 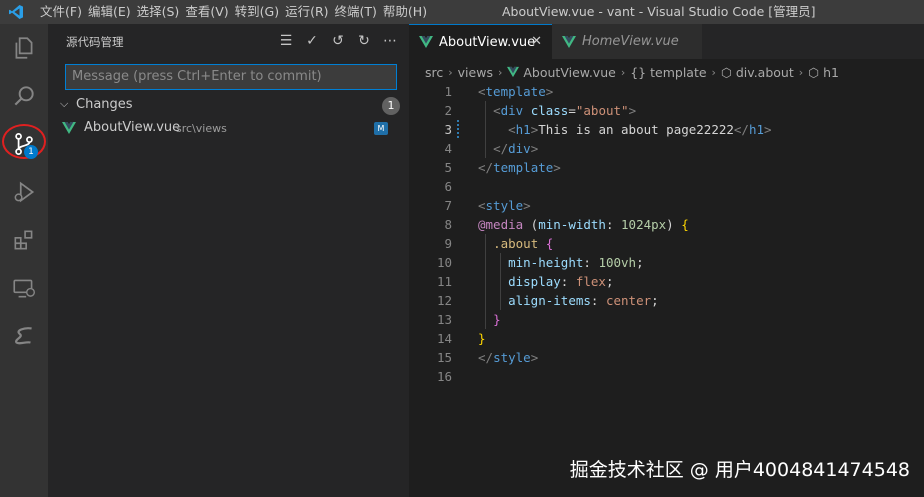 What do you see at coordinates (765, 72) in the screenshot?
I see `breadcrumb-item: div.about` at bounding box center [765, 72].